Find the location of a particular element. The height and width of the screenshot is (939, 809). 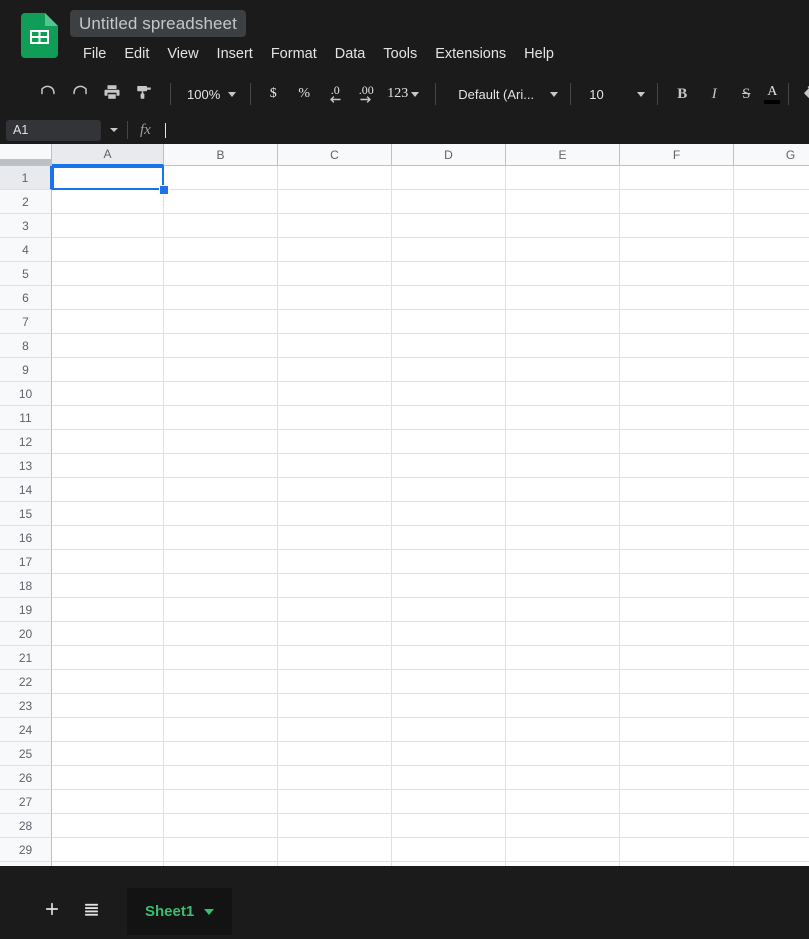

column-header-d: D is located at coordinates (449, 155).